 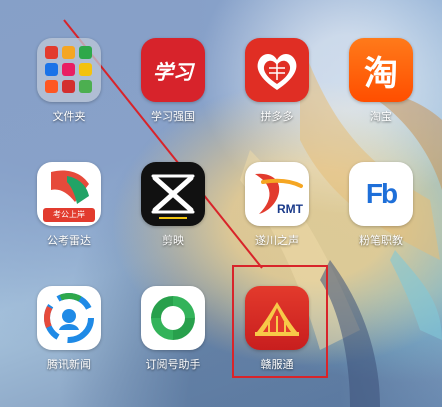 I want to click on folder-icon, so click(x=69, y=70).